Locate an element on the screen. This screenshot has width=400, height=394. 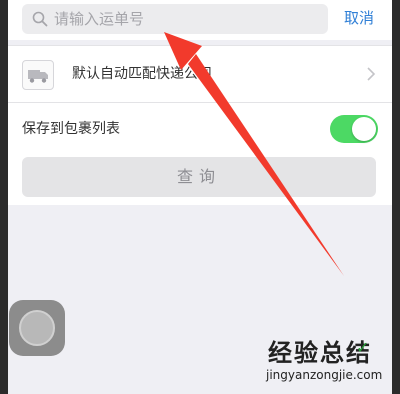
watermark-url: jingyanzongjie.com is located at coordinates (324, 375).